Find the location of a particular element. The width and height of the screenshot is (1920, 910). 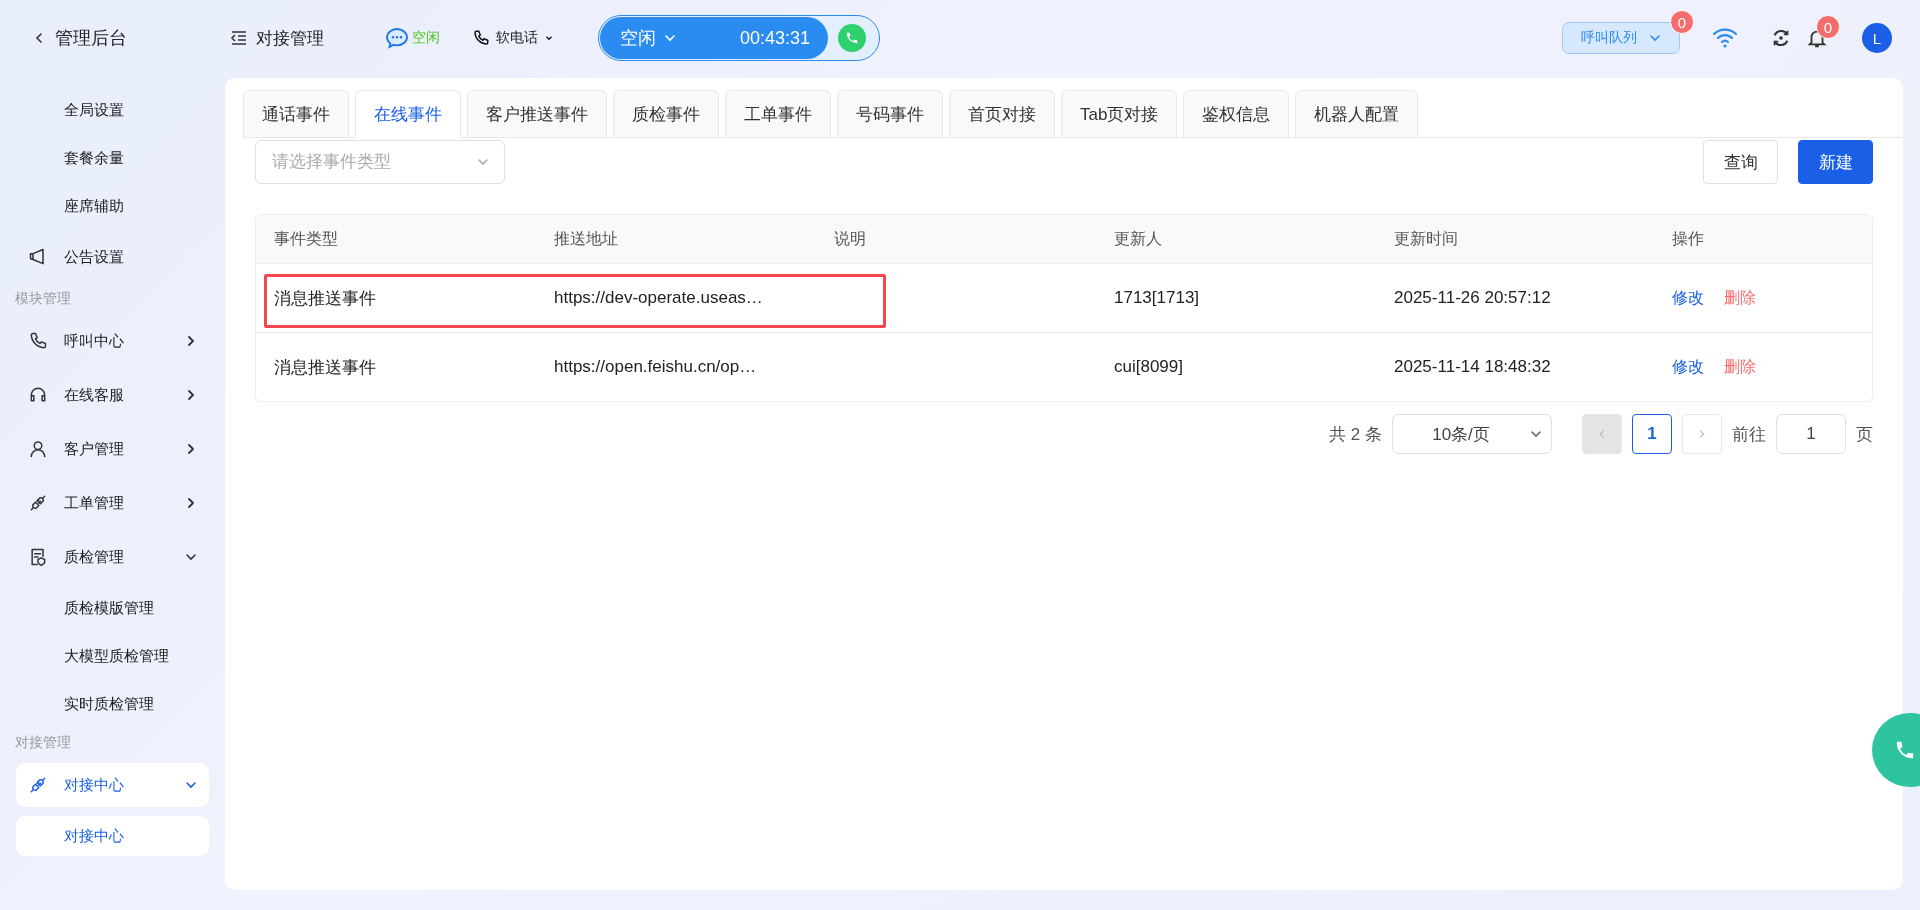

tab: 首页对接 is located at coordinates (1002, 113).